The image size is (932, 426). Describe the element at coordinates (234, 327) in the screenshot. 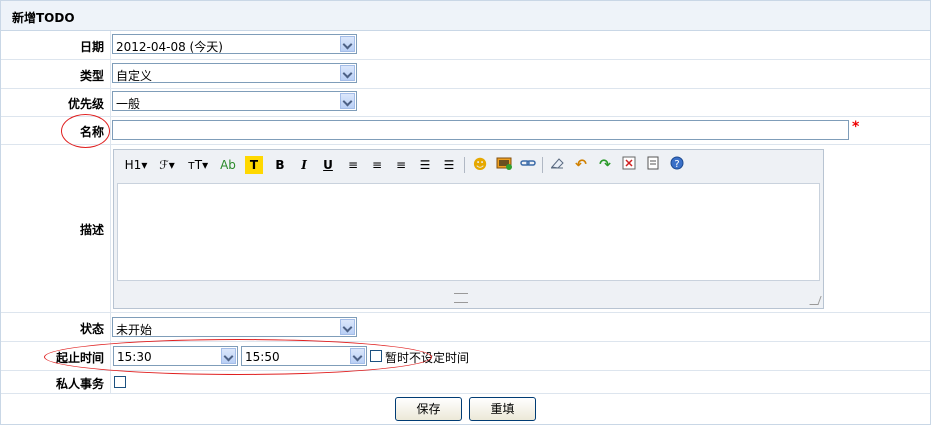

I see `status-select: 未开始` at that location.